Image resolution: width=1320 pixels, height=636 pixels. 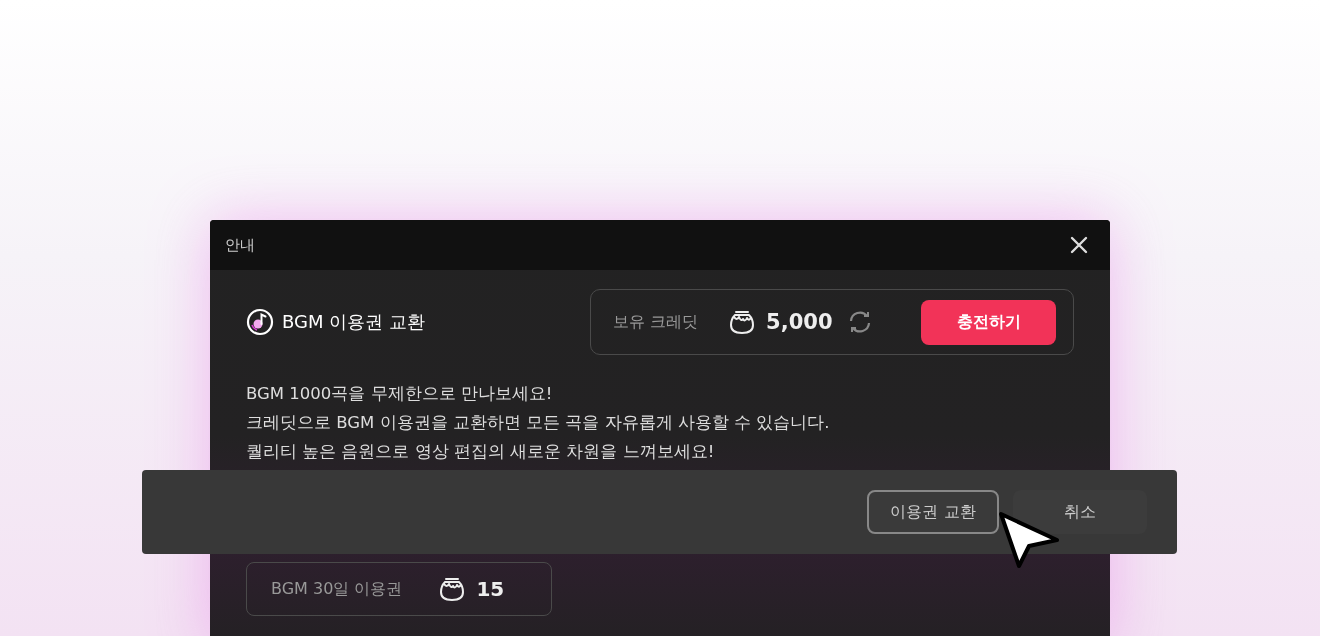 What do you see at coordinates (353, 322) in the screenshot?
I see `section-heading: BGM 이용권 교환` at bounding box center [353, 322].